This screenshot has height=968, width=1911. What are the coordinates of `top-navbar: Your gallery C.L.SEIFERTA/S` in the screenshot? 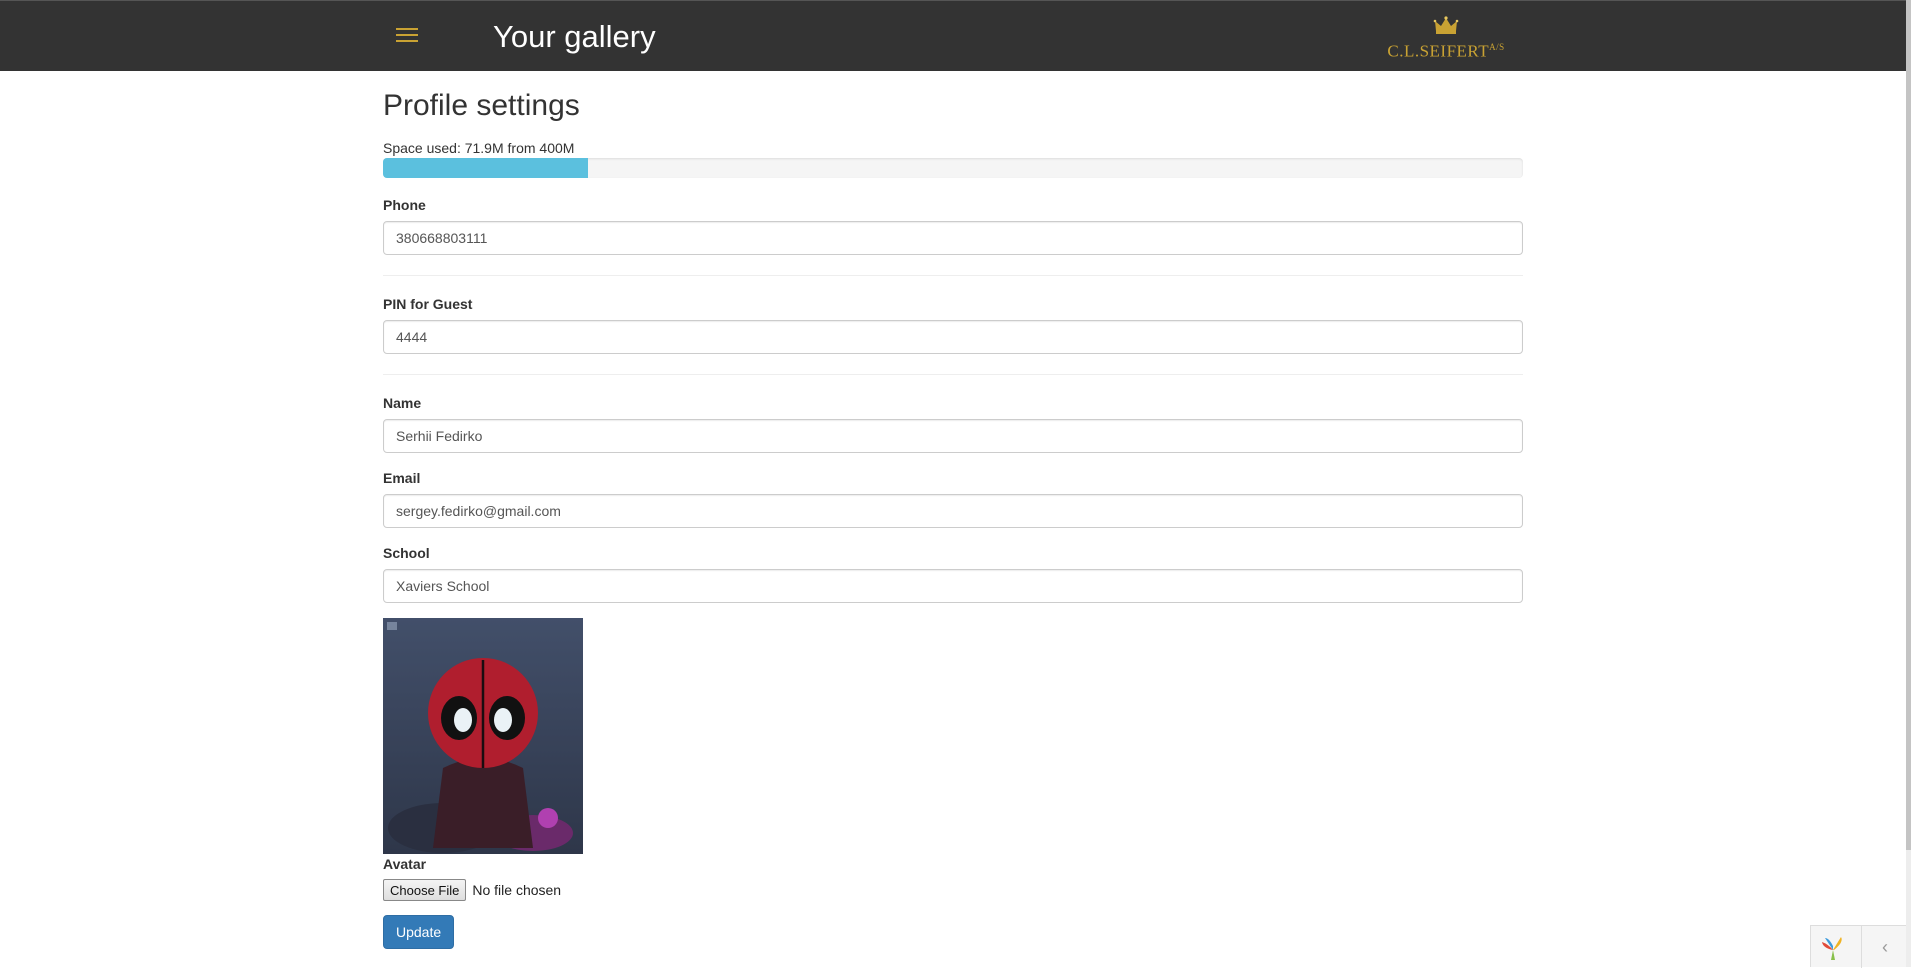 It's located at (953, 35).